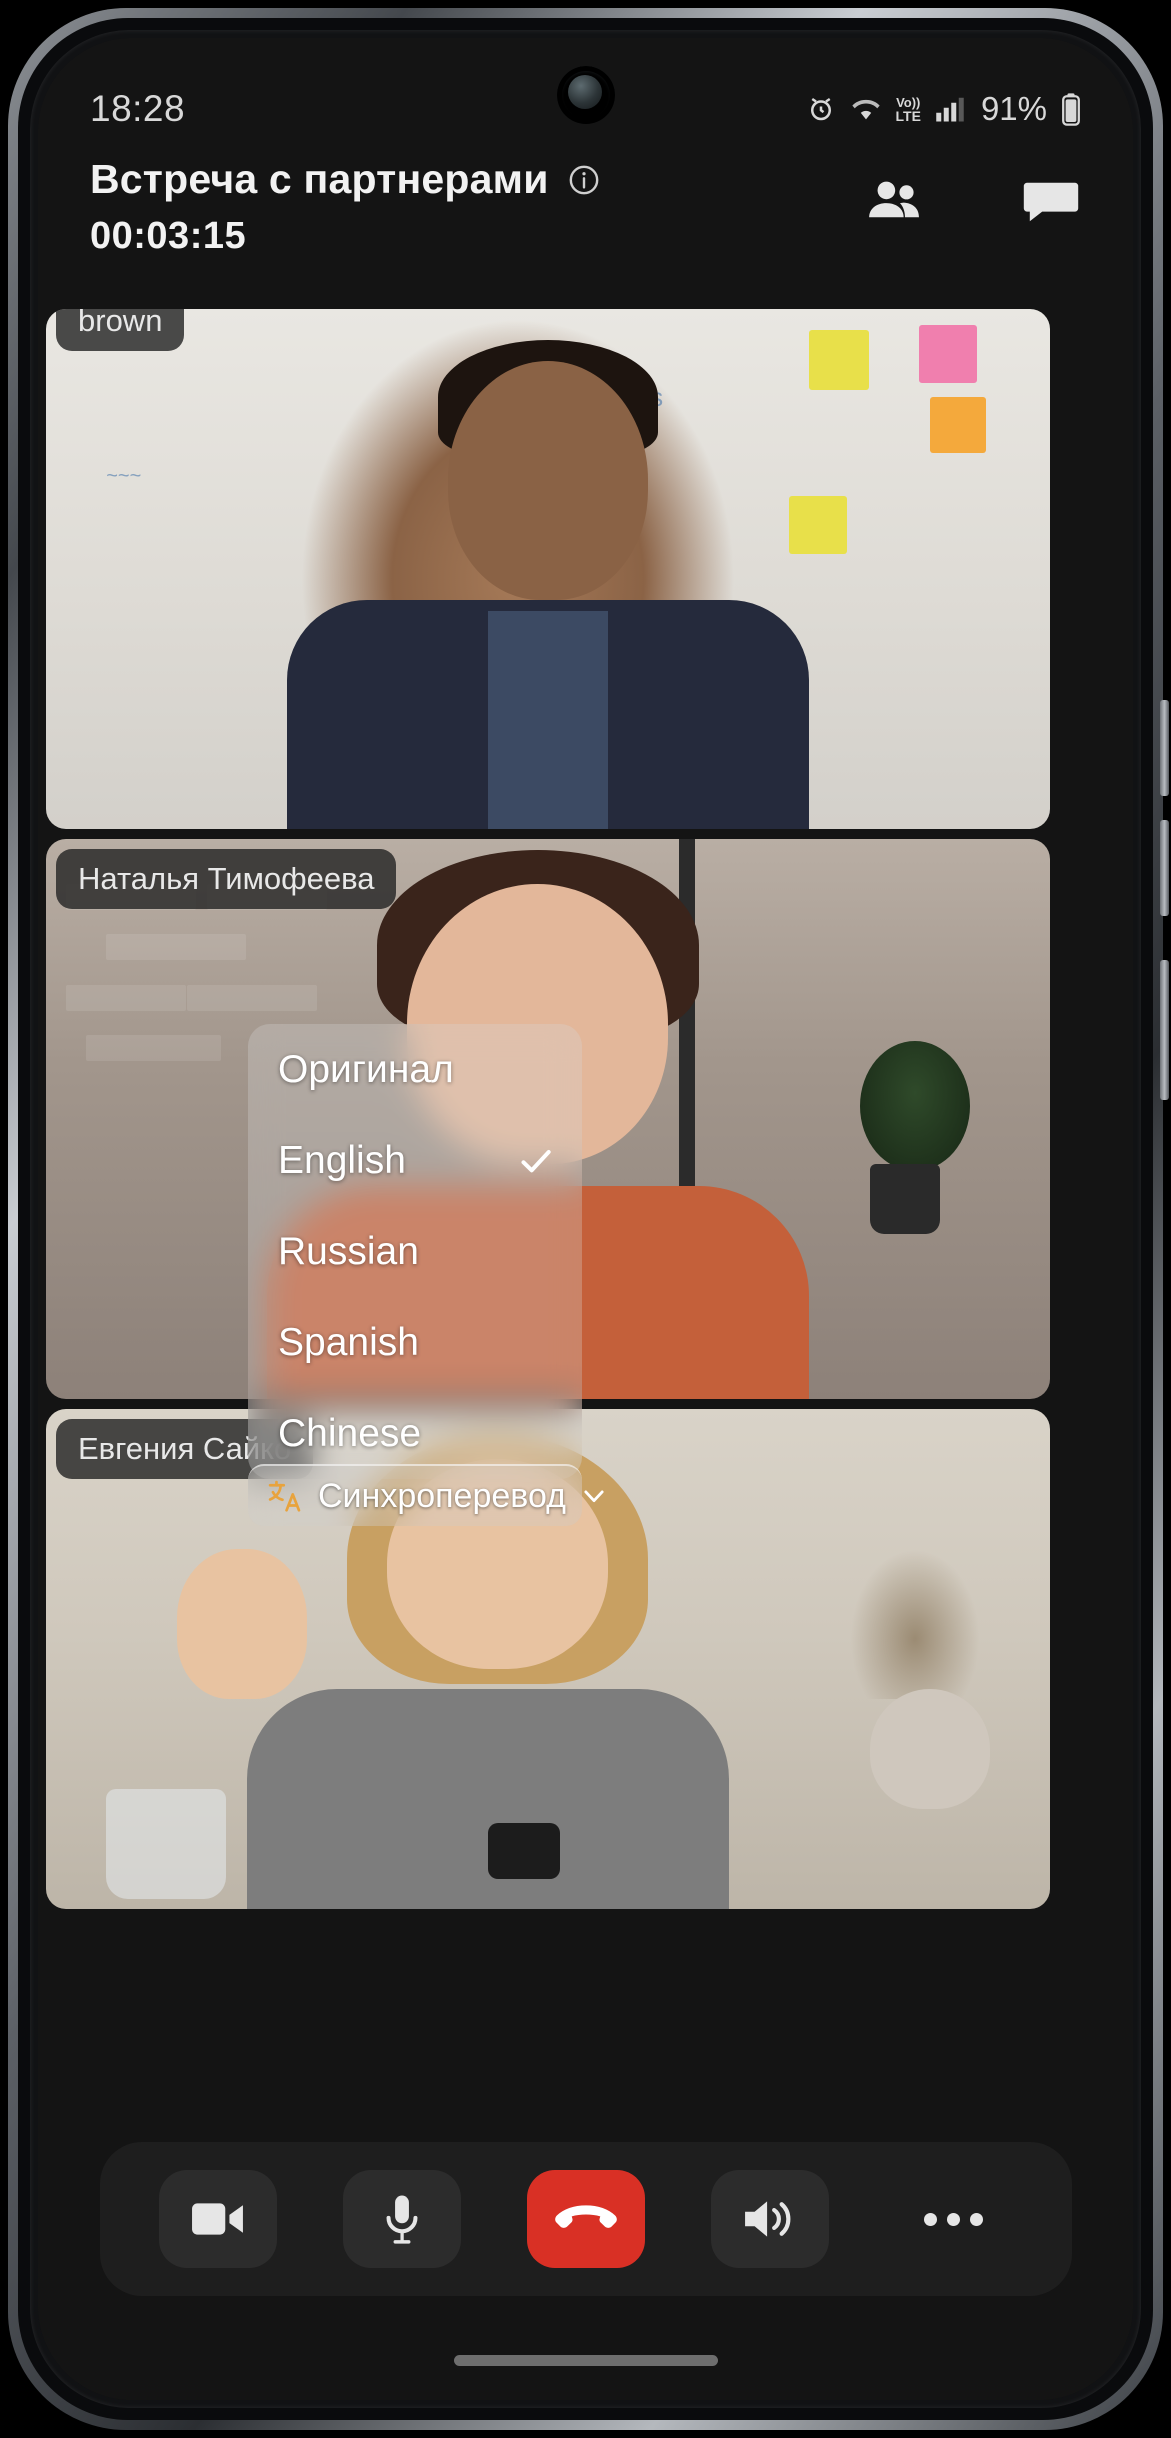  Describe the element at coordinates (442, 1495) in the screenshot. I see `sync-translation-label: Синхроперевод` at that location.